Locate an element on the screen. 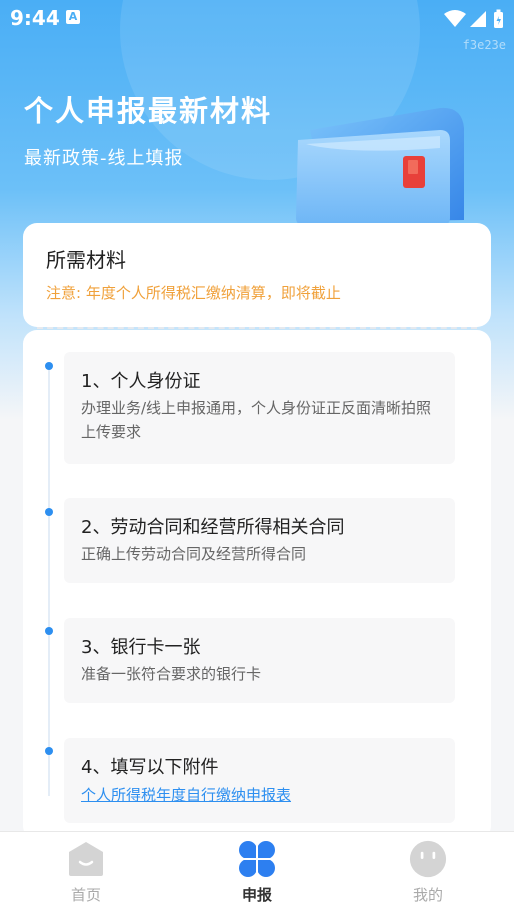  material-desc: 办理业务/线上申报通用，个人身份证正反面清晰拍照上传要求 is located at coordinates (256, 420).